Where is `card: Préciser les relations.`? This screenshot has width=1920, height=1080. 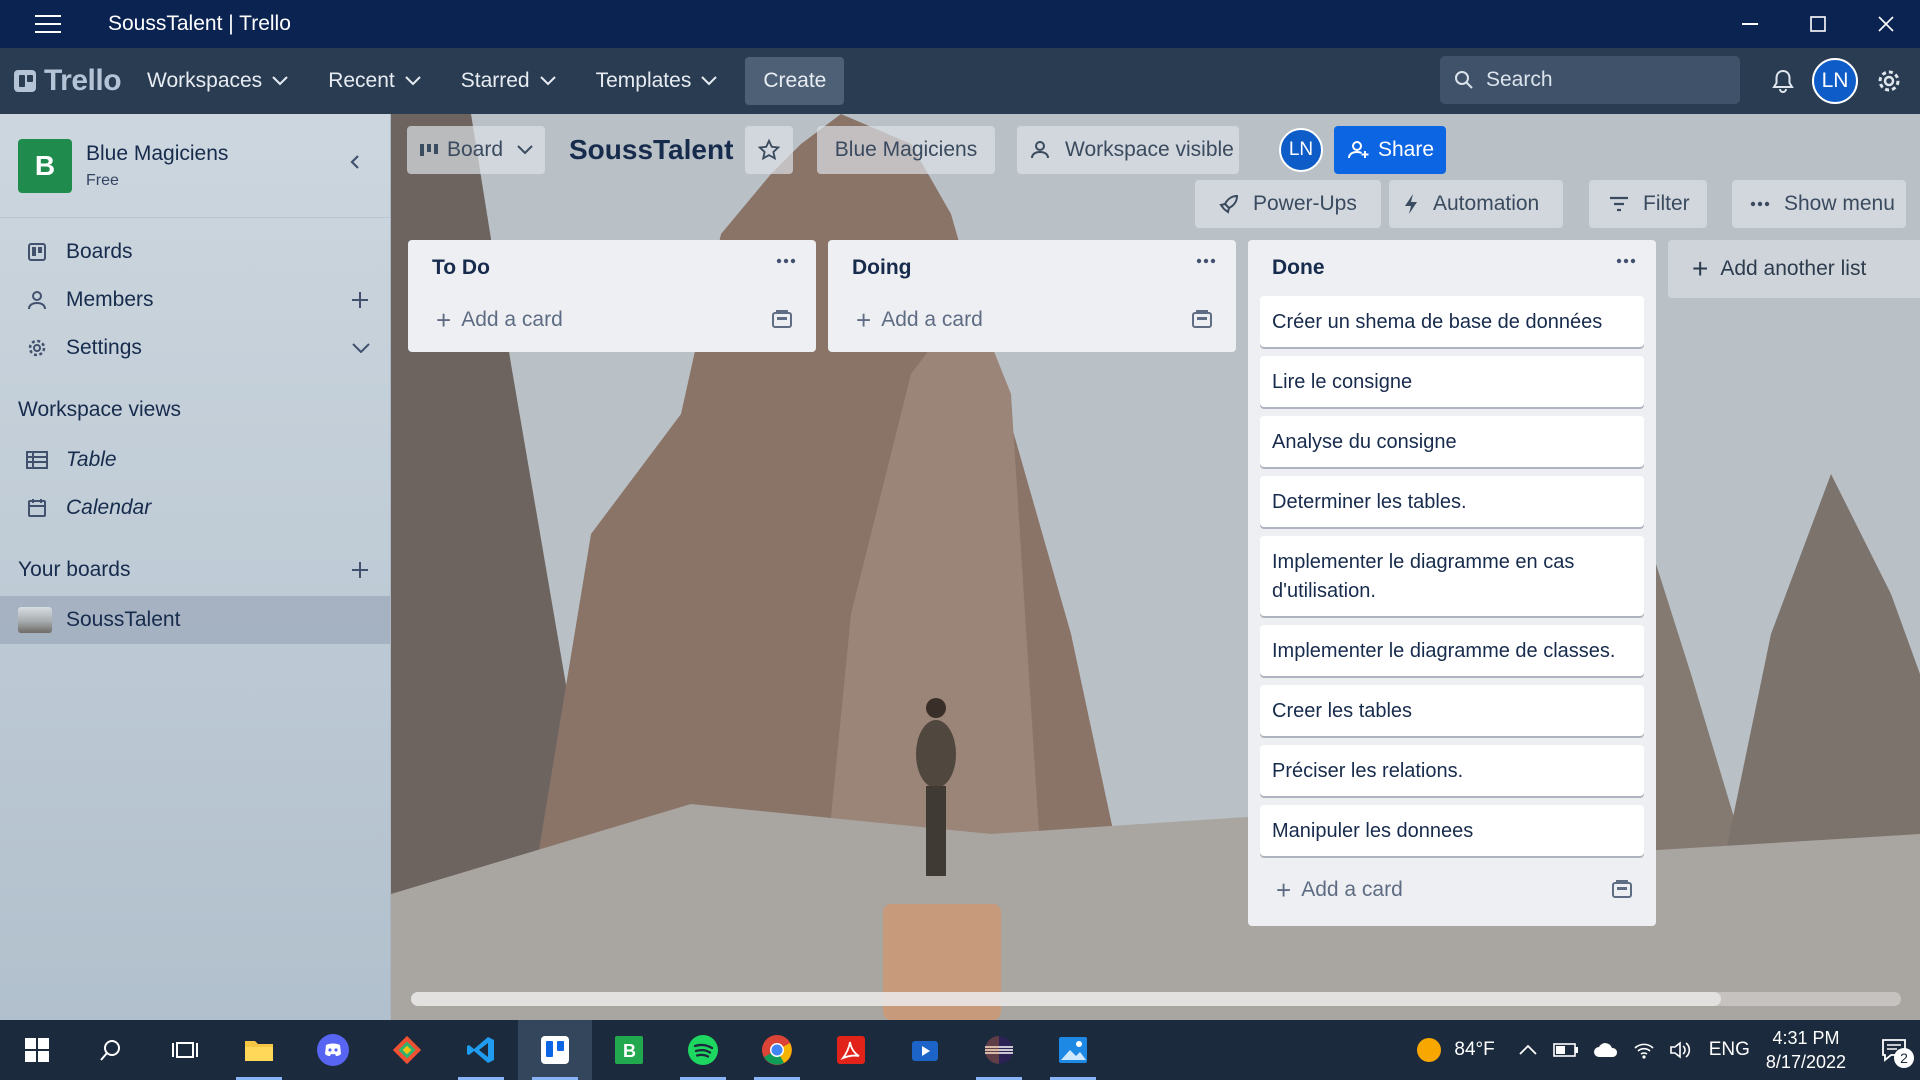 card: Préciser les relations. is located at coordinates (1452, 770).